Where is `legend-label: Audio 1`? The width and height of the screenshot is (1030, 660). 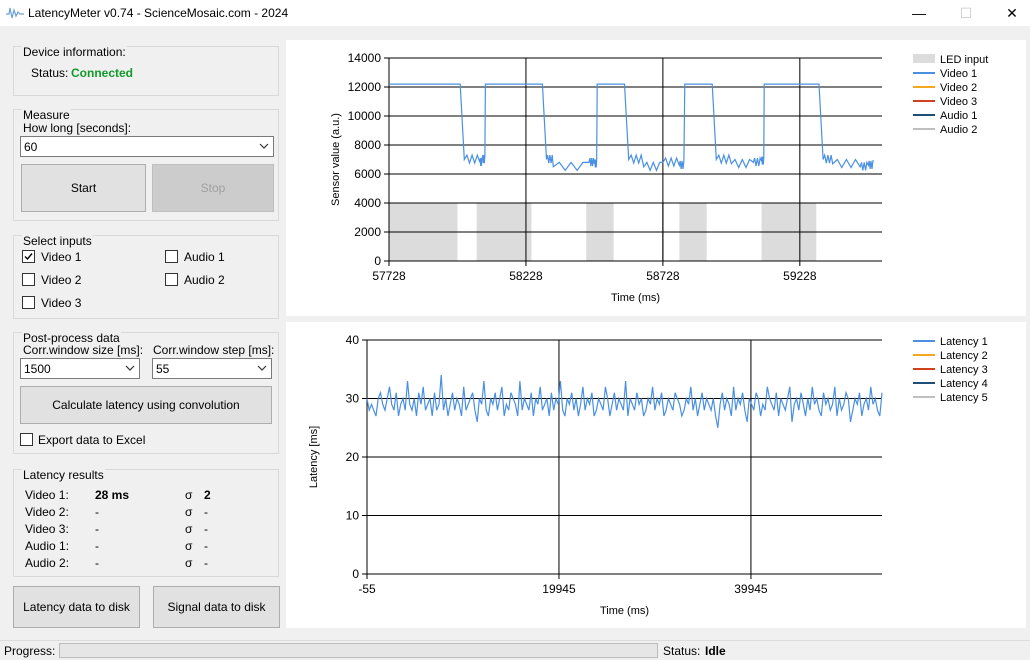 legend-label: Audio 1 is located at coordinates (958, 116).